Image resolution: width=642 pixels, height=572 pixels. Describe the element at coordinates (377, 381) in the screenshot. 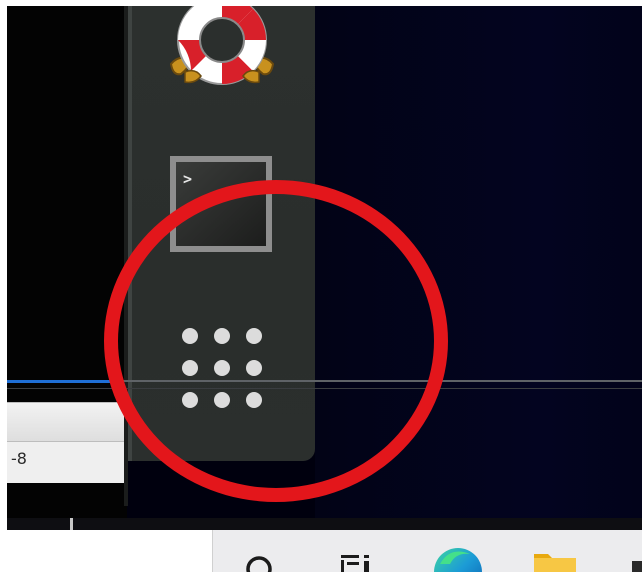

I see `separator-line` at that location.